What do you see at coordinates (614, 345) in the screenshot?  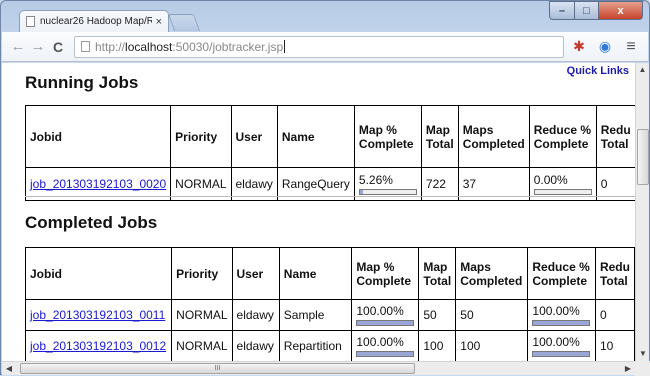 I see `reduce-total-cell: 10` at bounding box center [614, 345].